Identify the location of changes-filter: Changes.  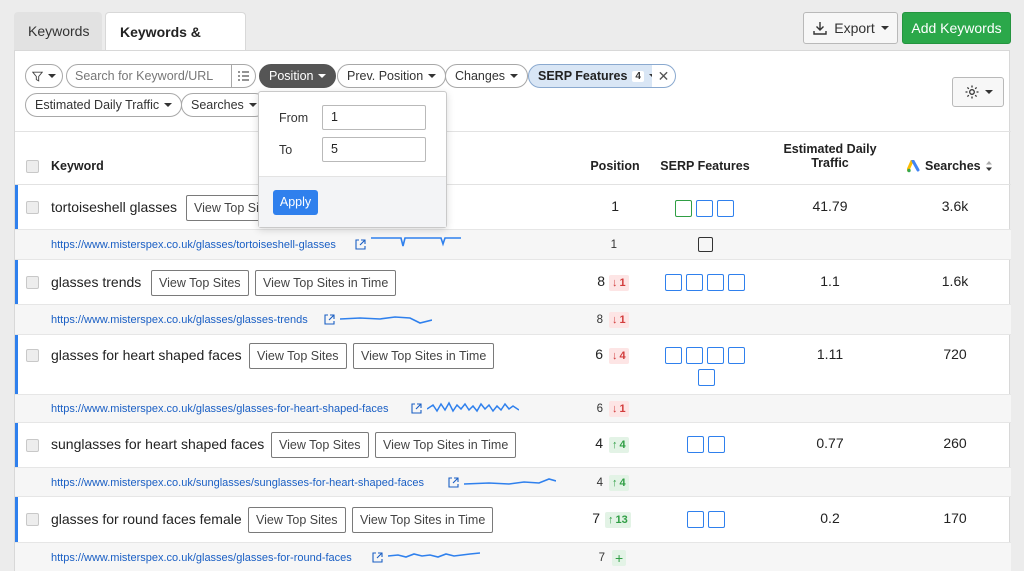
(487, 76).